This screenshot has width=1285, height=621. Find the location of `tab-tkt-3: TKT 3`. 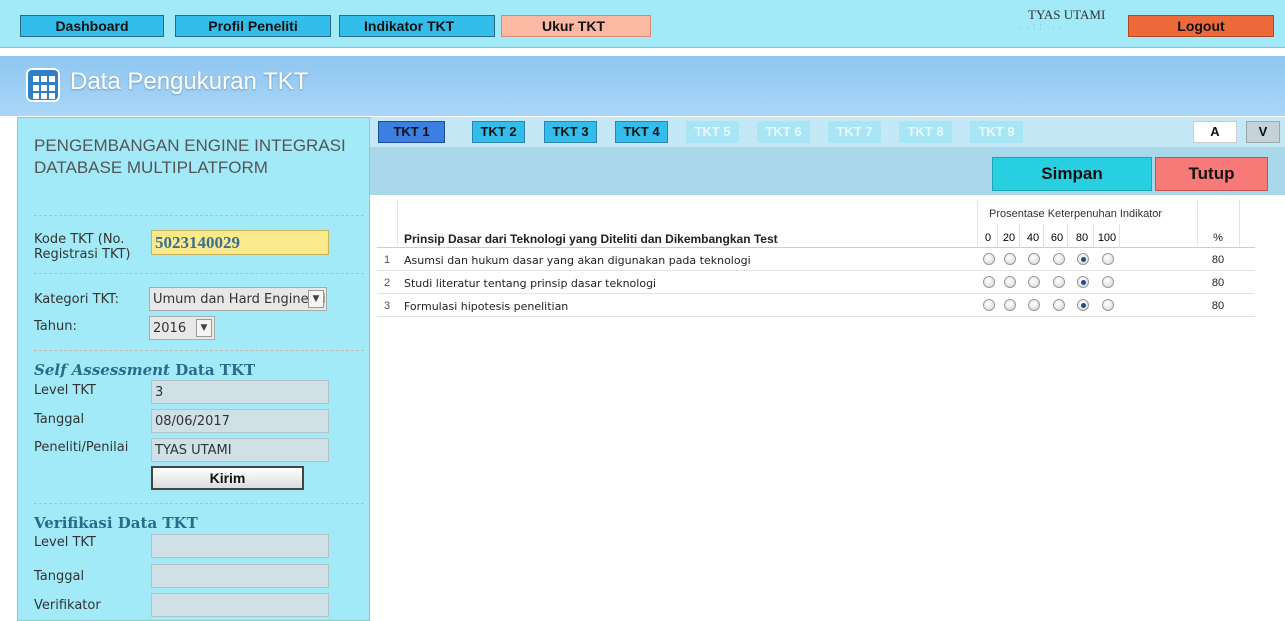

tab-tkt-3: TKT 3 is located at coordinates (570, 132).